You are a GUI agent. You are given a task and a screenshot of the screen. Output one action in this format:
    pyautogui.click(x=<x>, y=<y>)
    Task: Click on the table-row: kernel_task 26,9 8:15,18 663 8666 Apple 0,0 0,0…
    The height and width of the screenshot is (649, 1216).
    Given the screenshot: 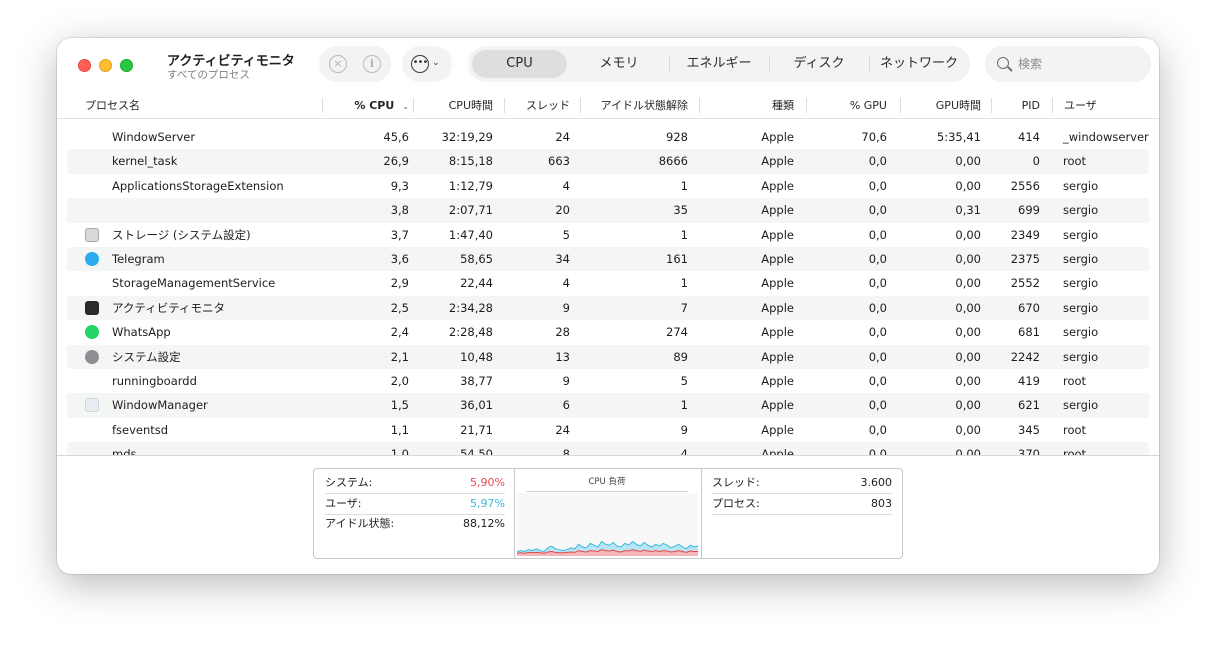 What is the action you would take?
    pyautogui.click(x=608, y=161)
    